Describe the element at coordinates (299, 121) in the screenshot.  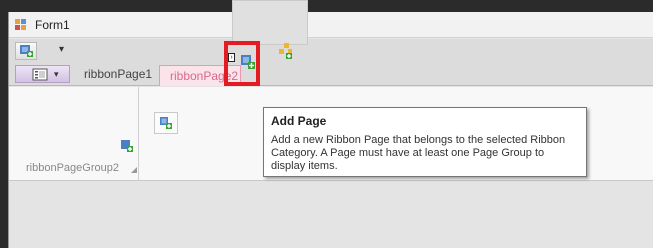
I see `tooltip-title: Add Page` at that location.